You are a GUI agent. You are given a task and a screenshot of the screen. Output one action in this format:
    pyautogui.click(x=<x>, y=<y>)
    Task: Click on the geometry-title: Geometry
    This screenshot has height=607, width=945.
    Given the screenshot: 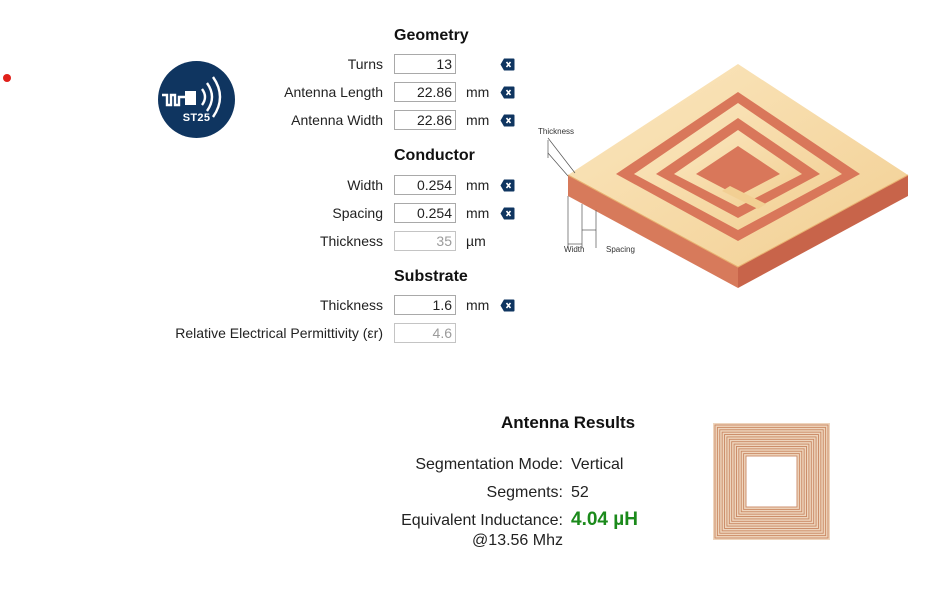 What is the action you would take?
    pyautogui.click(x=431, y=35)
    